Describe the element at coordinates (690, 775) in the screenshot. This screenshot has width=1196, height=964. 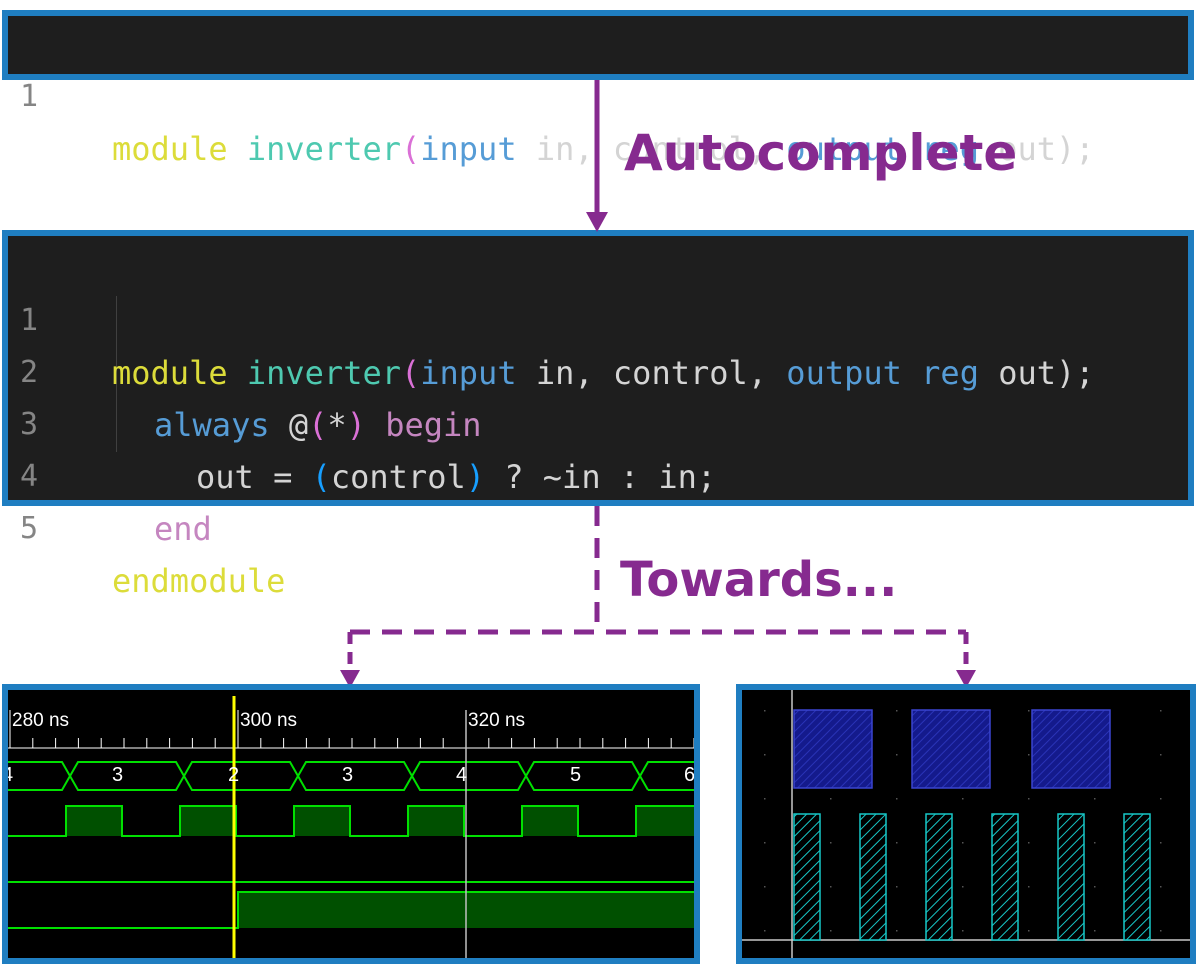
I see `bus-value: 6` at that location.